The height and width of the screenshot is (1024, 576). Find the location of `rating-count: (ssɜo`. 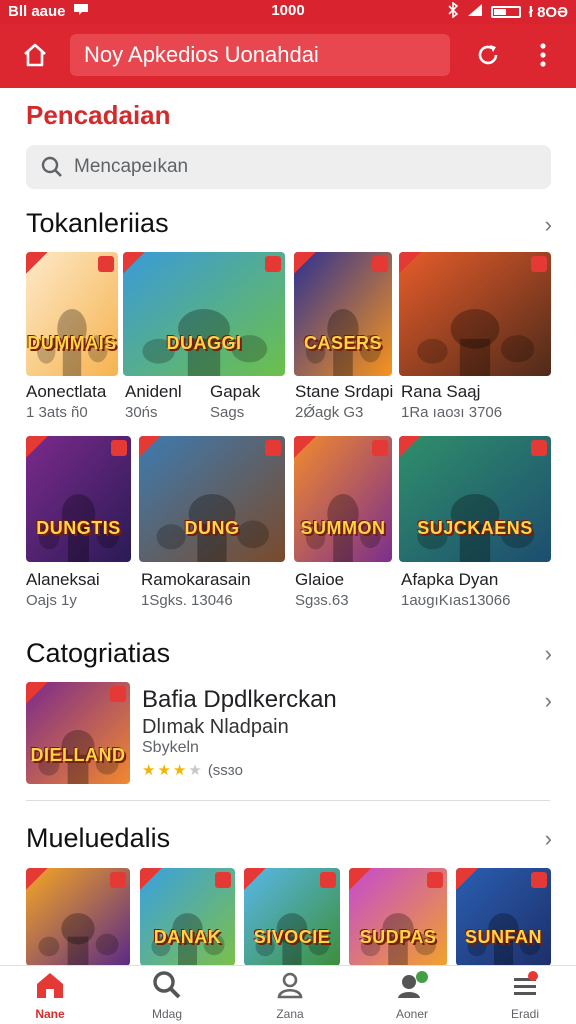

rating-count: (ssɜo is located at coordinates (225, 770).